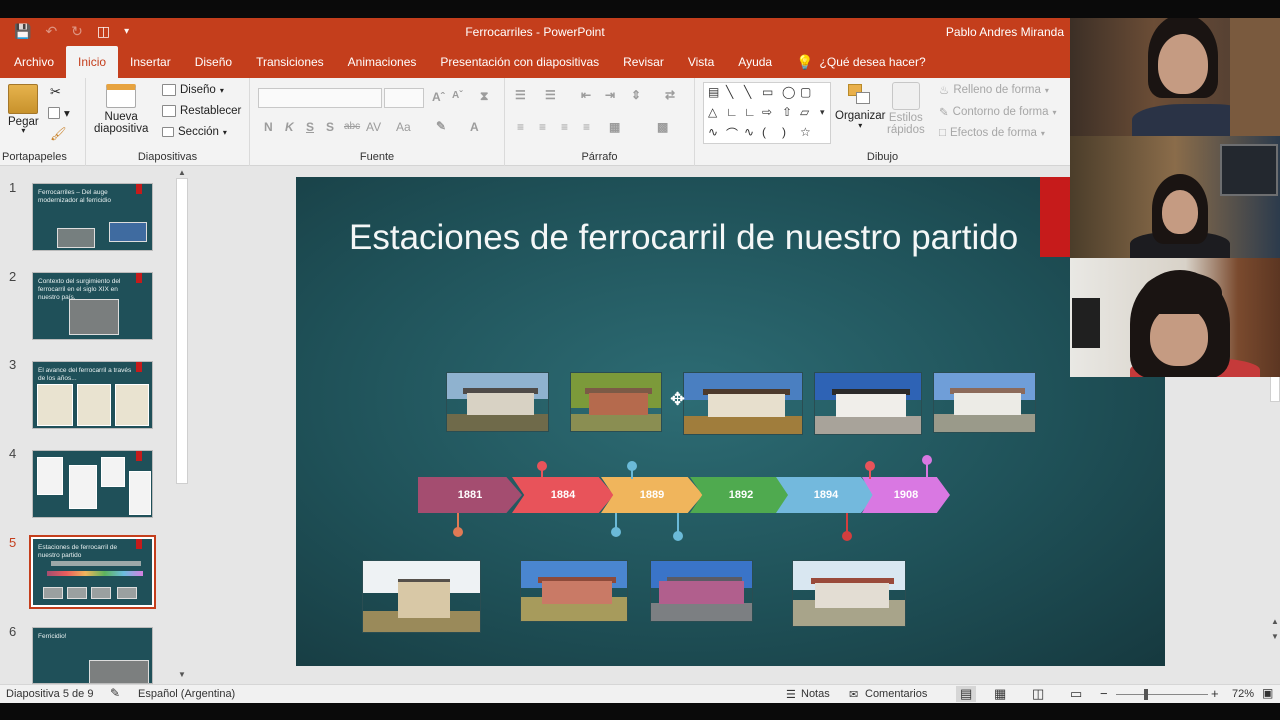 The image size is (1280, 720). What do you see at coordinates (610, 95) in the screenshot?
I see `increase-indent-icon: ⇥` at bounding box center [610, 95].